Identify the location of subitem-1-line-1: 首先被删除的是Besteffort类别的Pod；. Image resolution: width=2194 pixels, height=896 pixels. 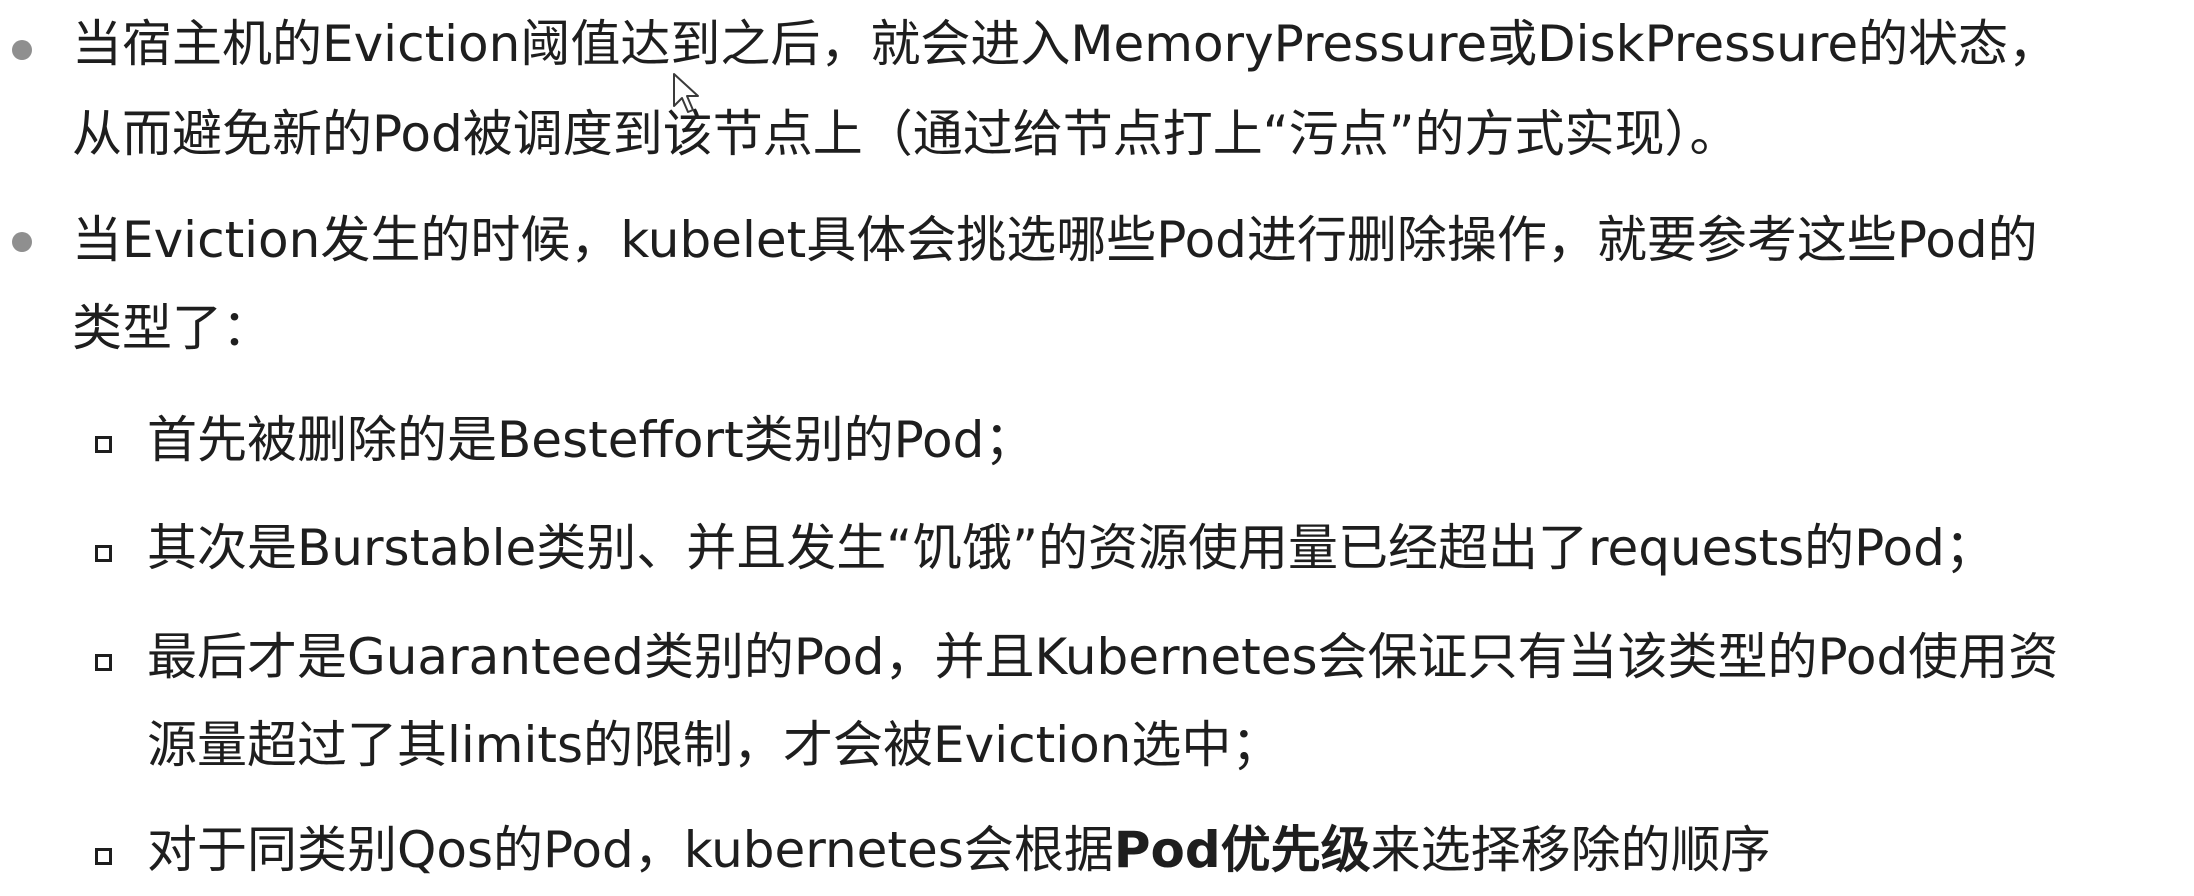
(591, 440).